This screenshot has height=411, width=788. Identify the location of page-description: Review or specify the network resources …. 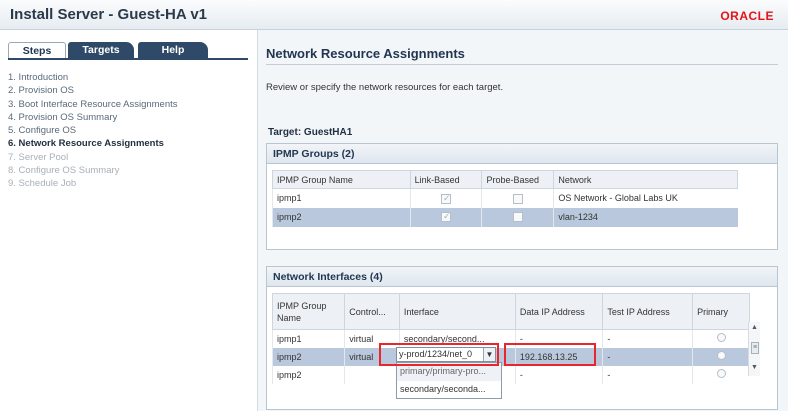
(385, 87).